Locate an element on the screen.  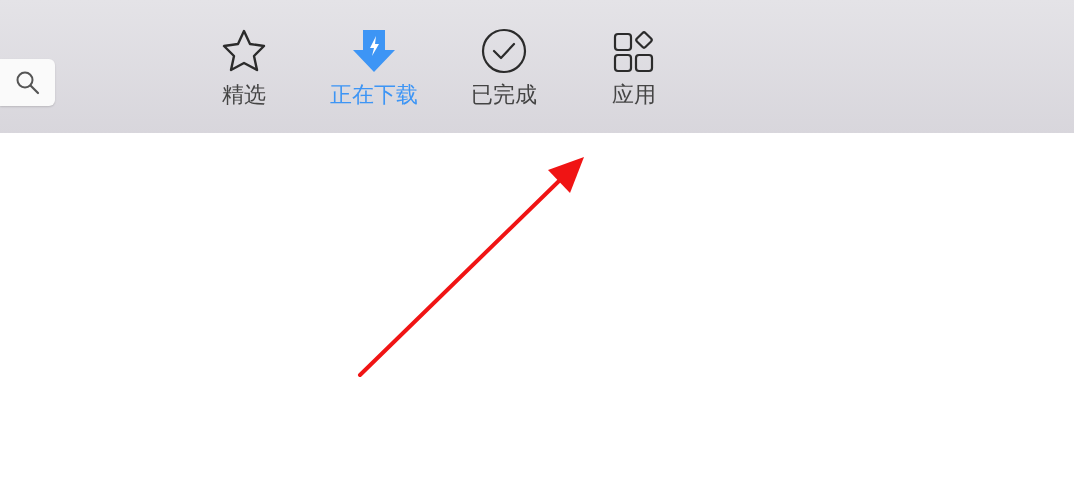
check-circle-icon is located at coordinates (504, 51).